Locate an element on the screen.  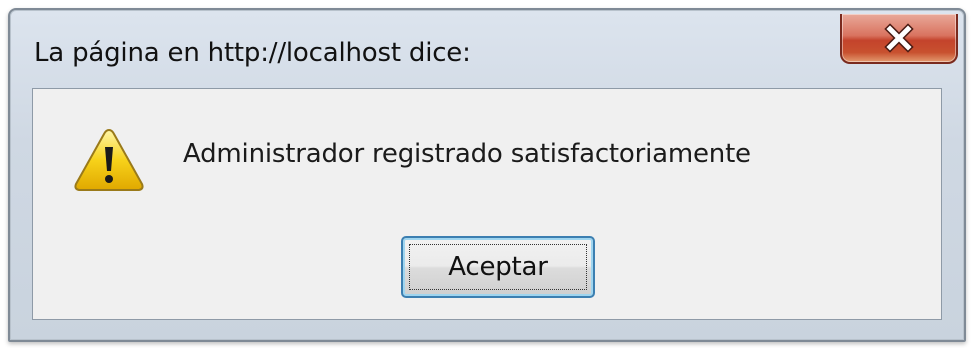
aceptar-button: Aceptar is located at coordinates (498, 267).